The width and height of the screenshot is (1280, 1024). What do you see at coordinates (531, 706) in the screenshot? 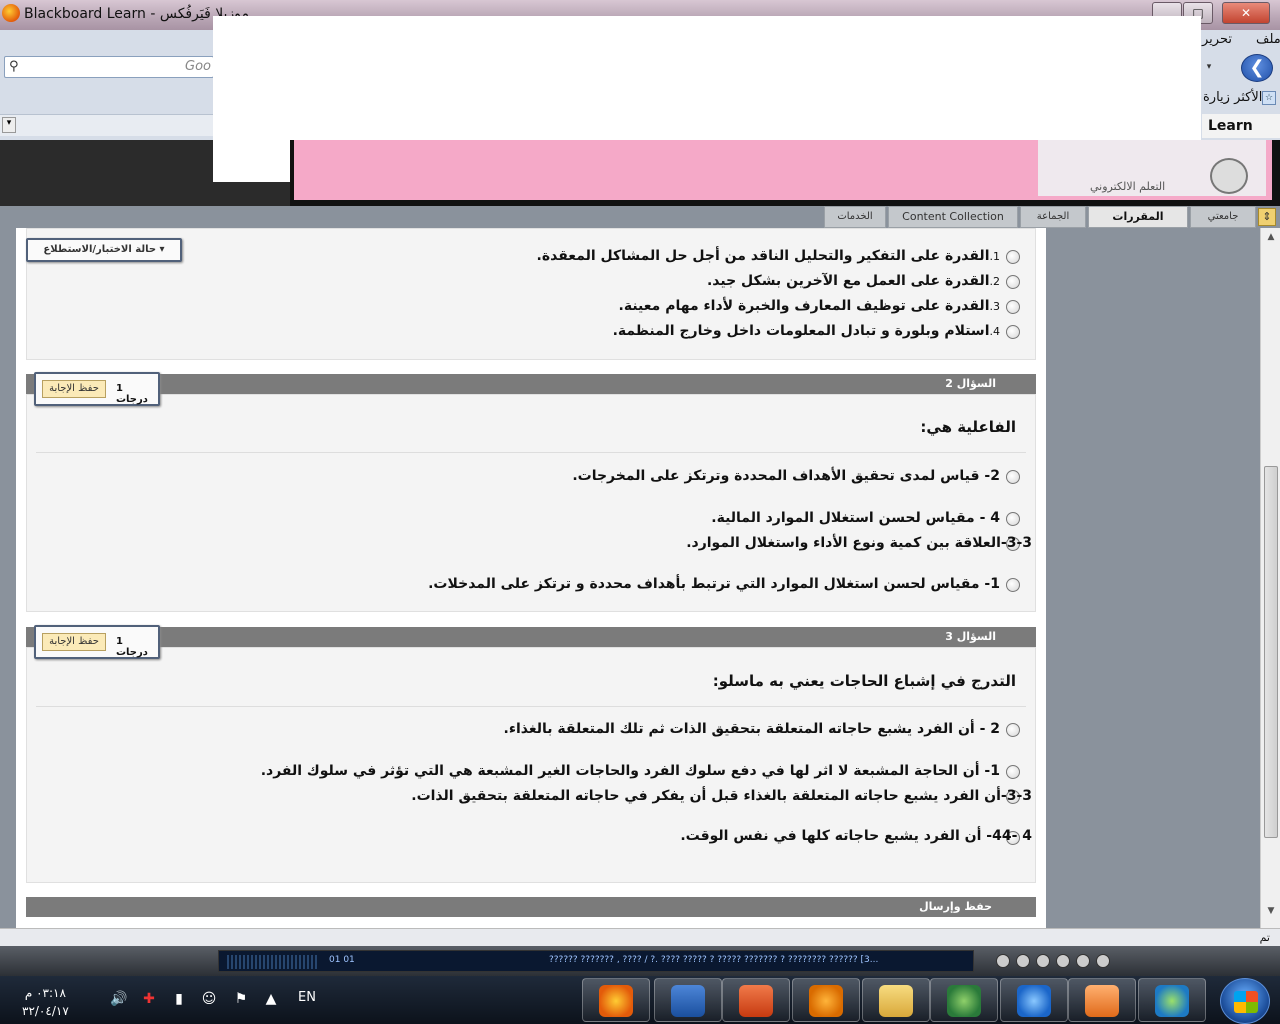
I see `q3-divider` at bounding box center [531, 706].